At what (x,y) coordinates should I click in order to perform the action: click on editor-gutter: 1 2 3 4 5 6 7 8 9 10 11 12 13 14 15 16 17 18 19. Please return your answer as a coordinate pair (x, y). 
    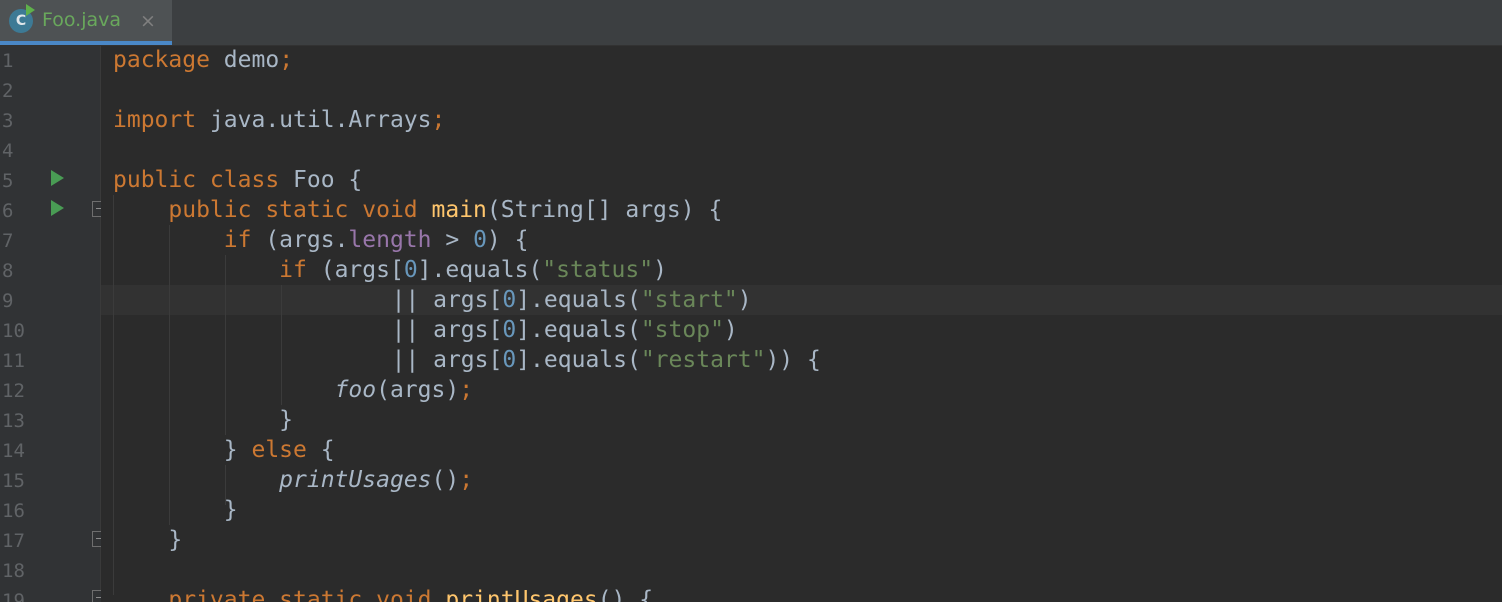
    Looking at the image, I should click on (50, 324).